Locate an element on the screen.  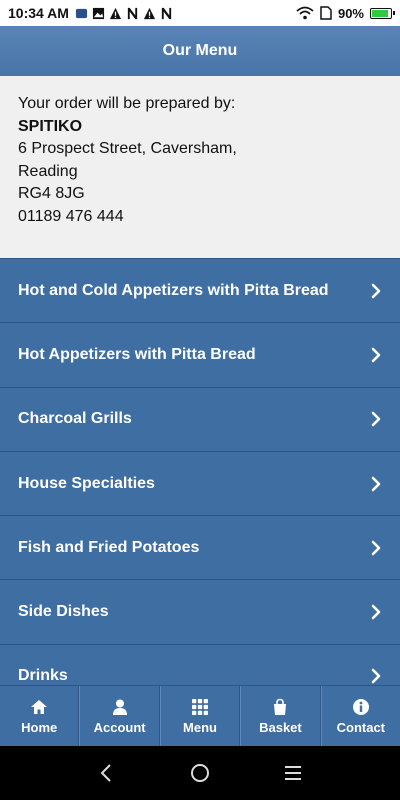
grid-icon is located at coordinates (200, 706).